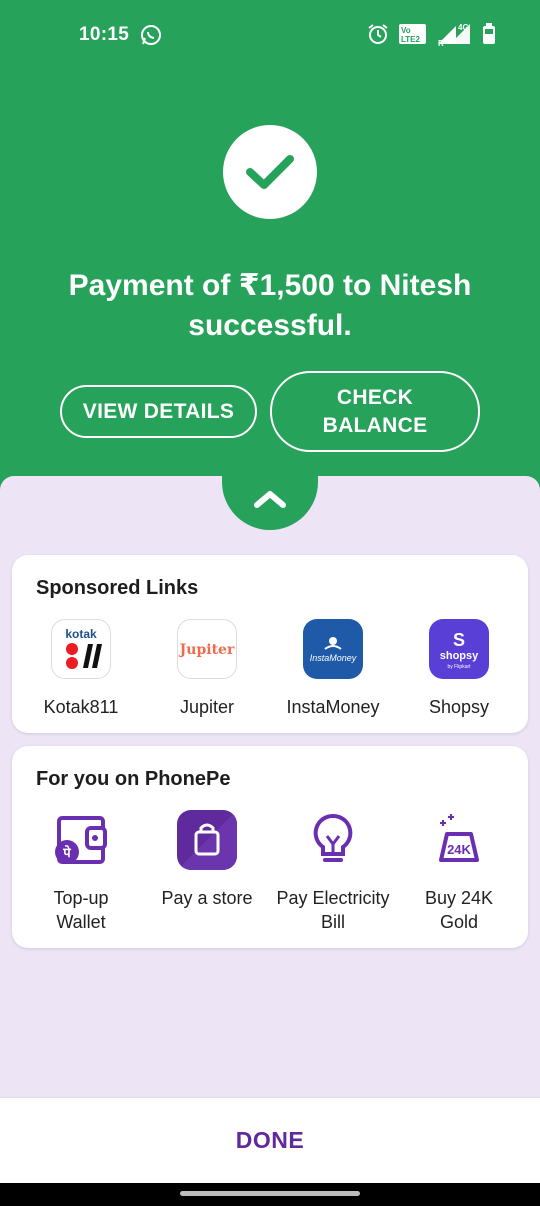  What do you see at coordinates (459, 872) in the screenshot?
I see `for-you-item-buy-gold: 24K Buy 24K Gold` at bounding box center [459, 872].